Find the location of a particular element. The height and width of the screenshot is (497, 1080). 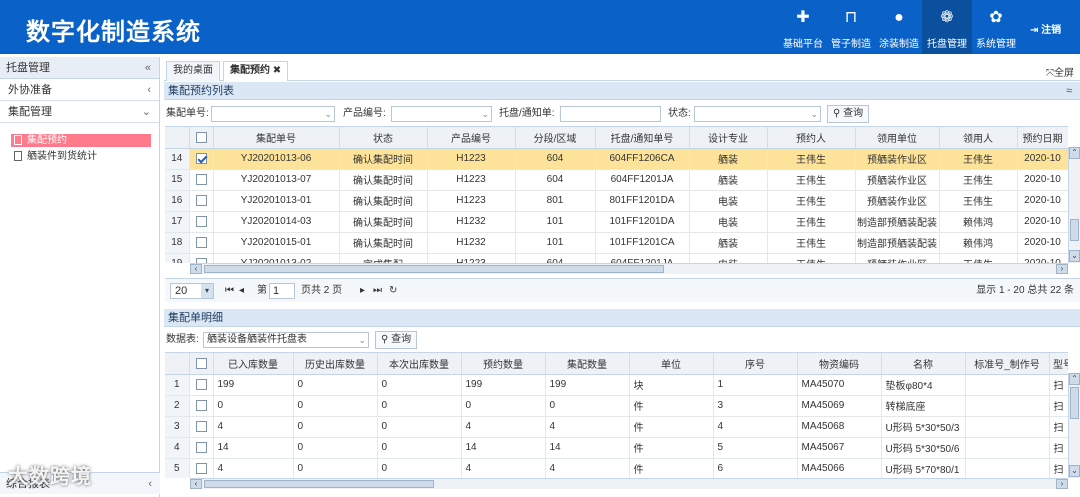

column-header: 预约日期 is located at coordinates (1042, 138).